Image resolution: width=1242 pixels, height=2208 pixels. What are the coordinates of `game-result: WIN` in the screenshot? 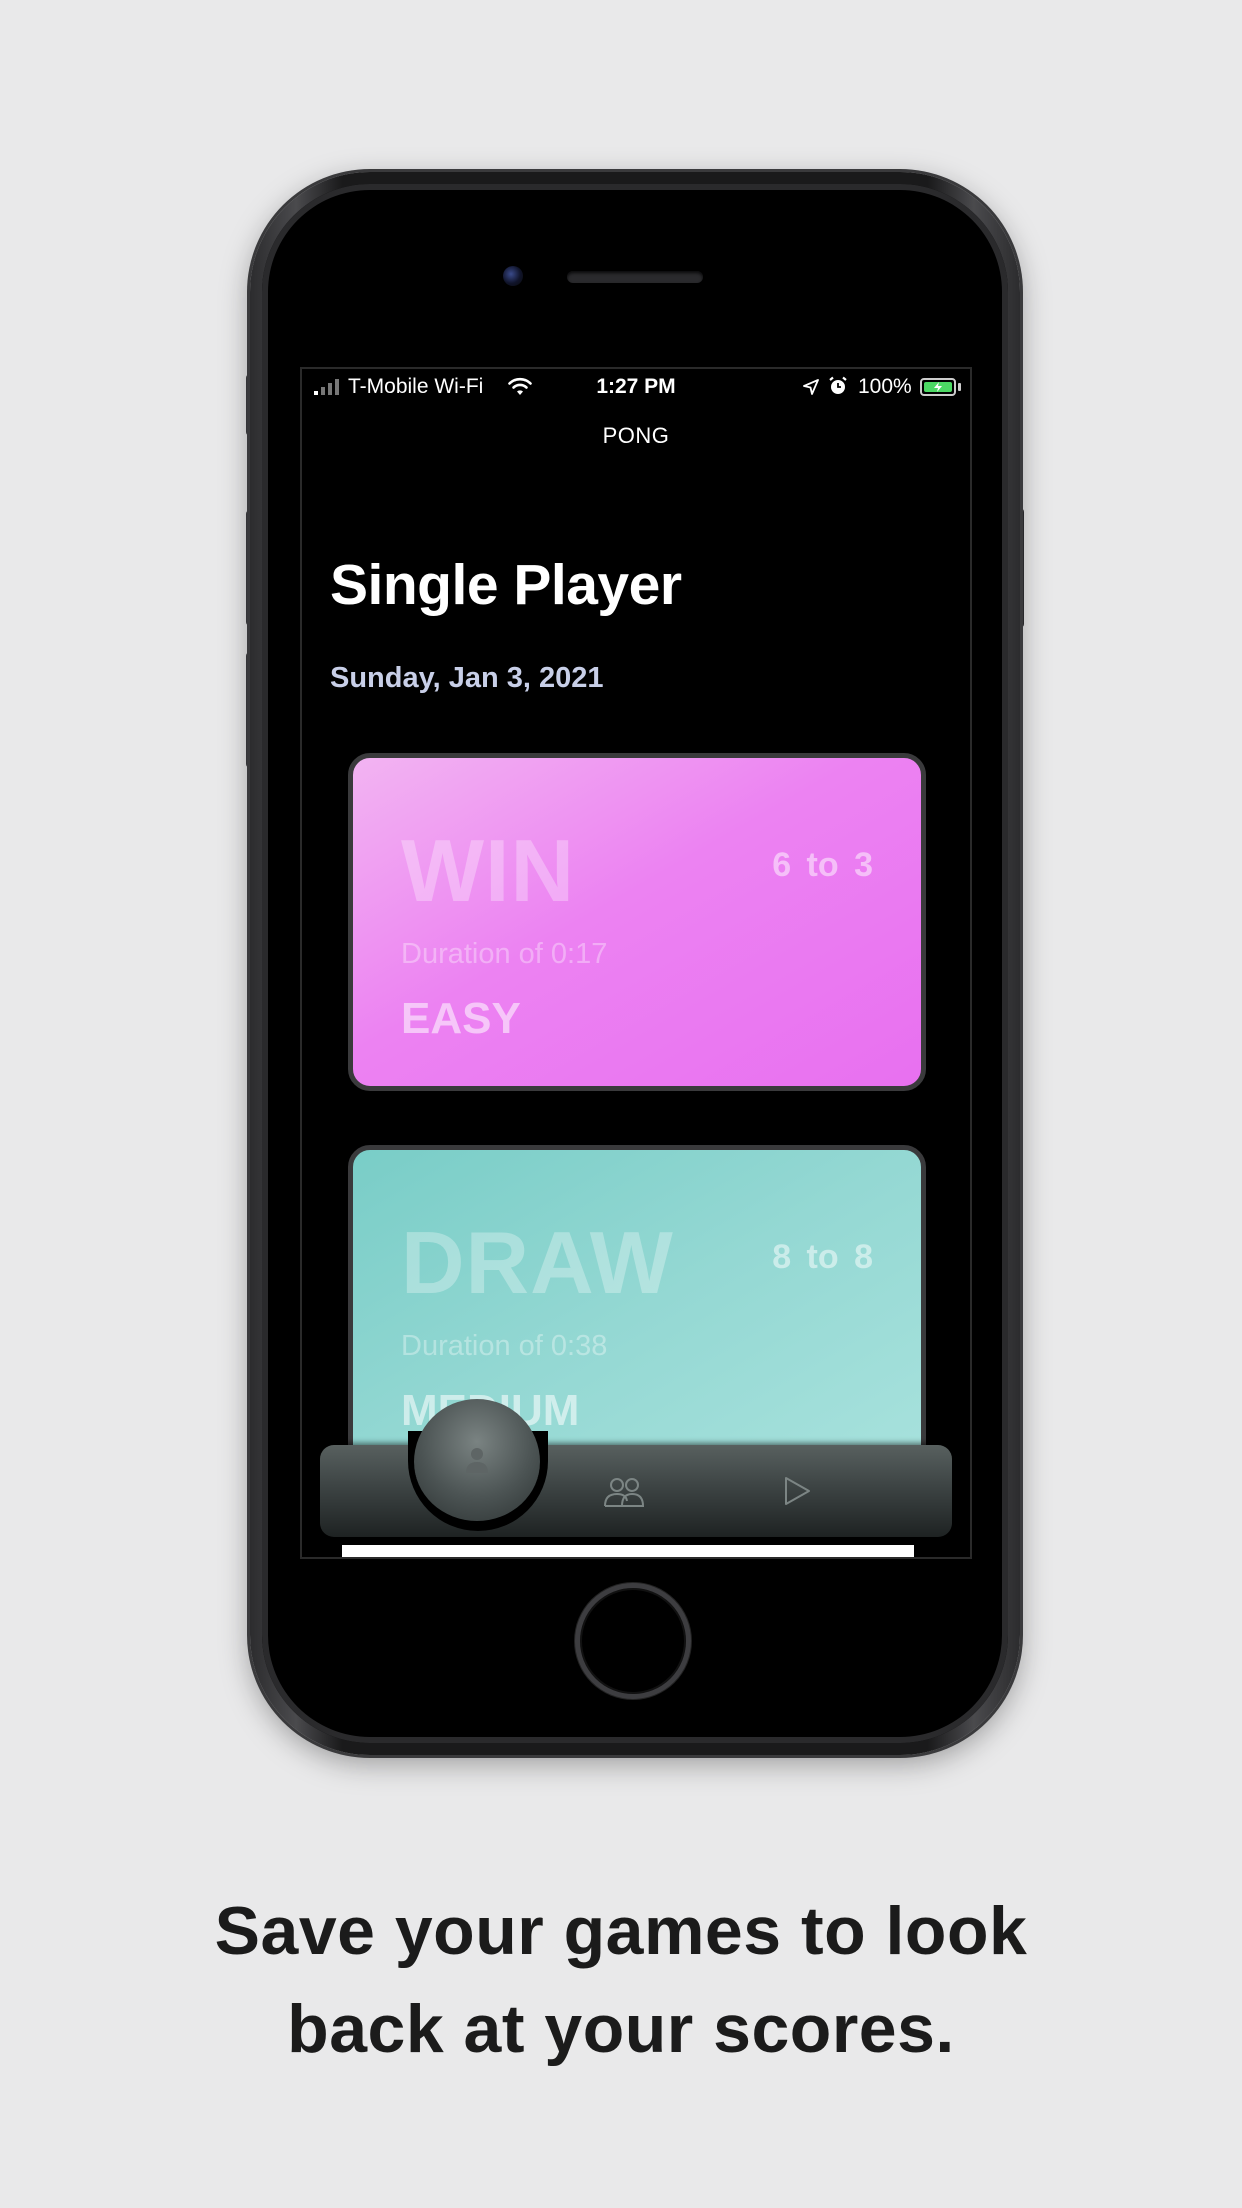 It's located at (488, 870).